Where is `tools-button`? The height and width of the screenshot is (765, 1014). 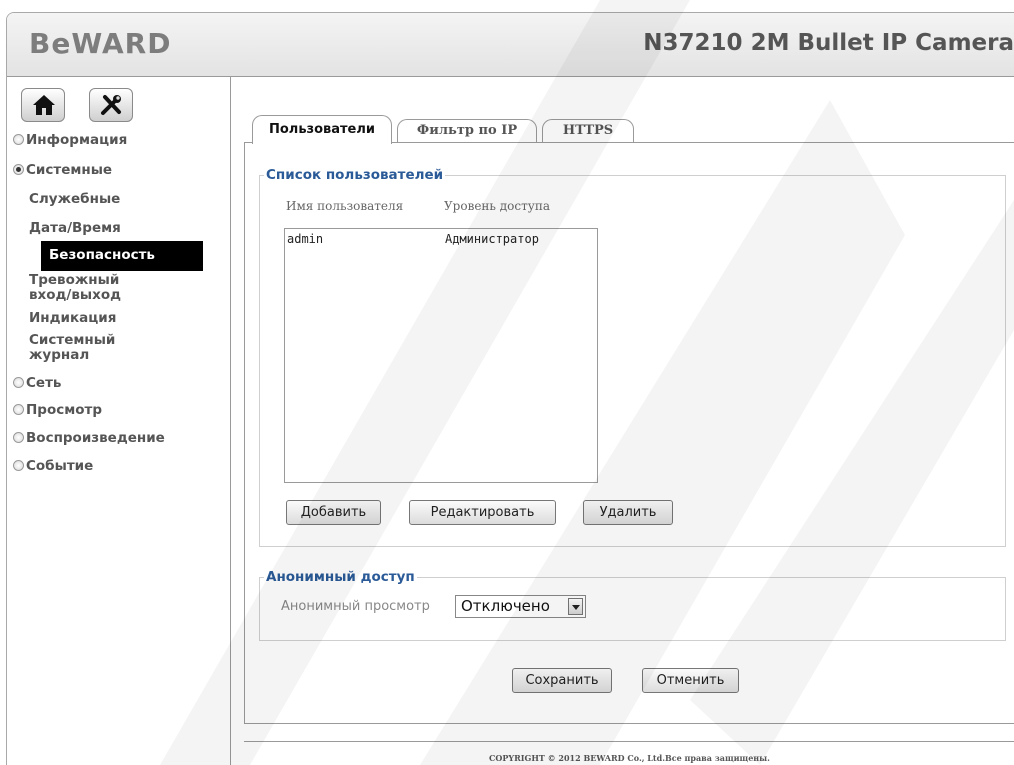
tools-button is located at coordinates (111, 105).